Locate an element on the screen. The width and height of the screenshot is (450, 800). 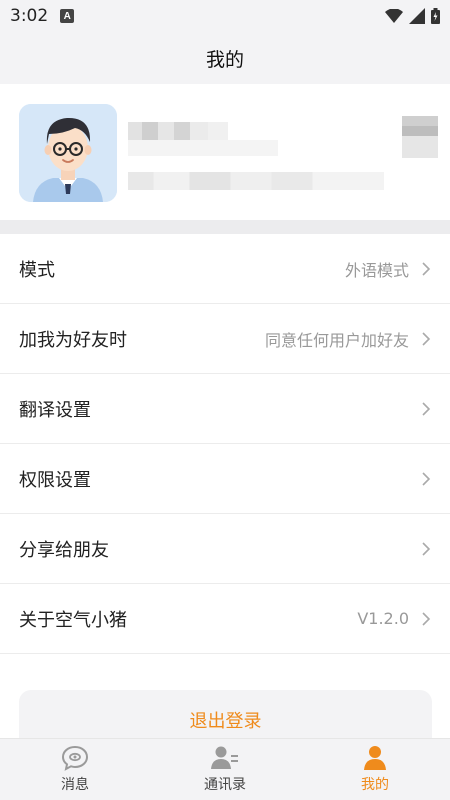
settings-row-mode: 模式 外语模式 is located at coordinates (225, 269).